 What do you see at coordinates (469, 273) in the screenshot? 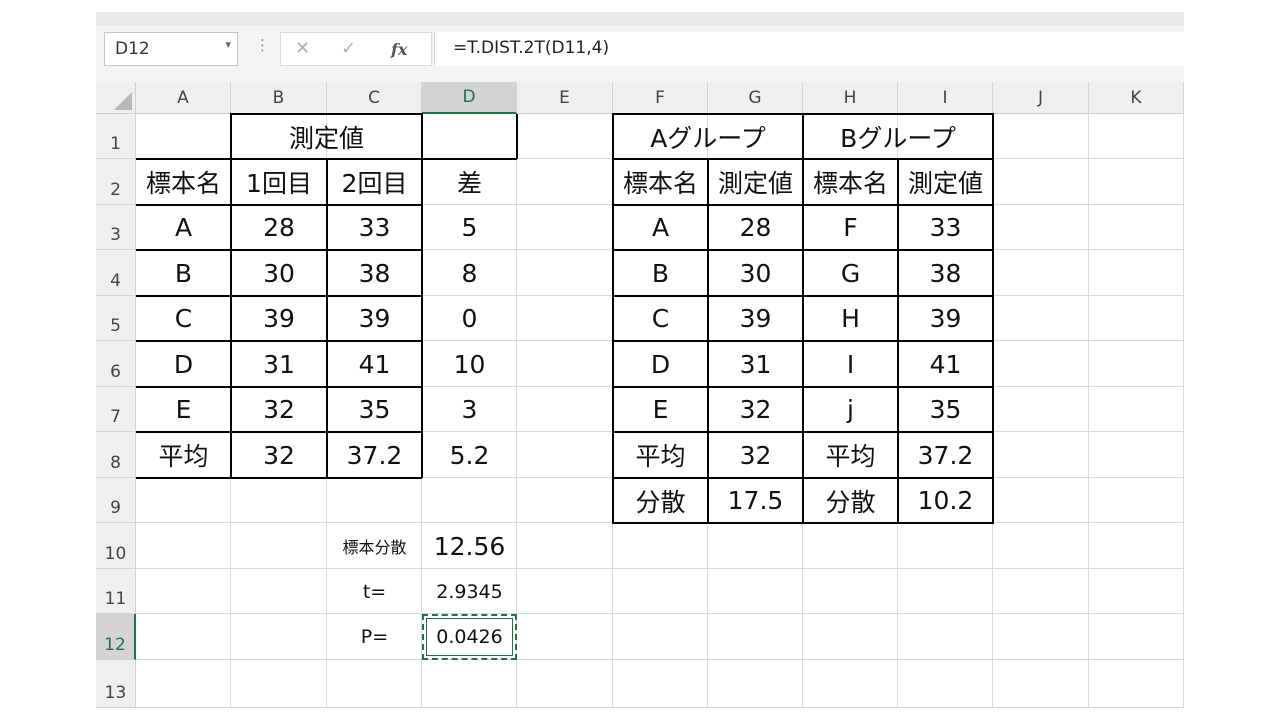
I see `cell-d4: 8` at bounding box center [469, 273].